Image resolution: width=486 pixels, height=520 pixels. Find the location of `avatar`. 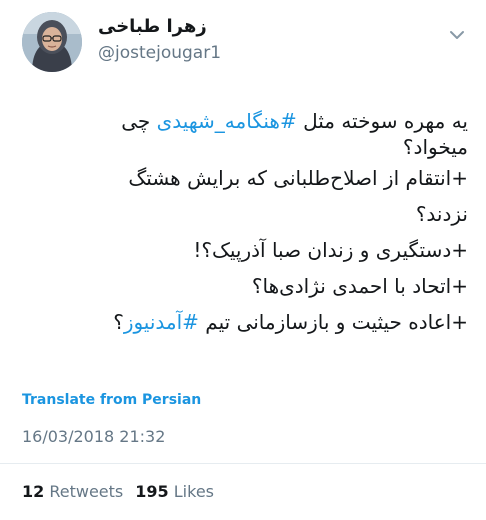

avatar is located at coordinates (52, 42).